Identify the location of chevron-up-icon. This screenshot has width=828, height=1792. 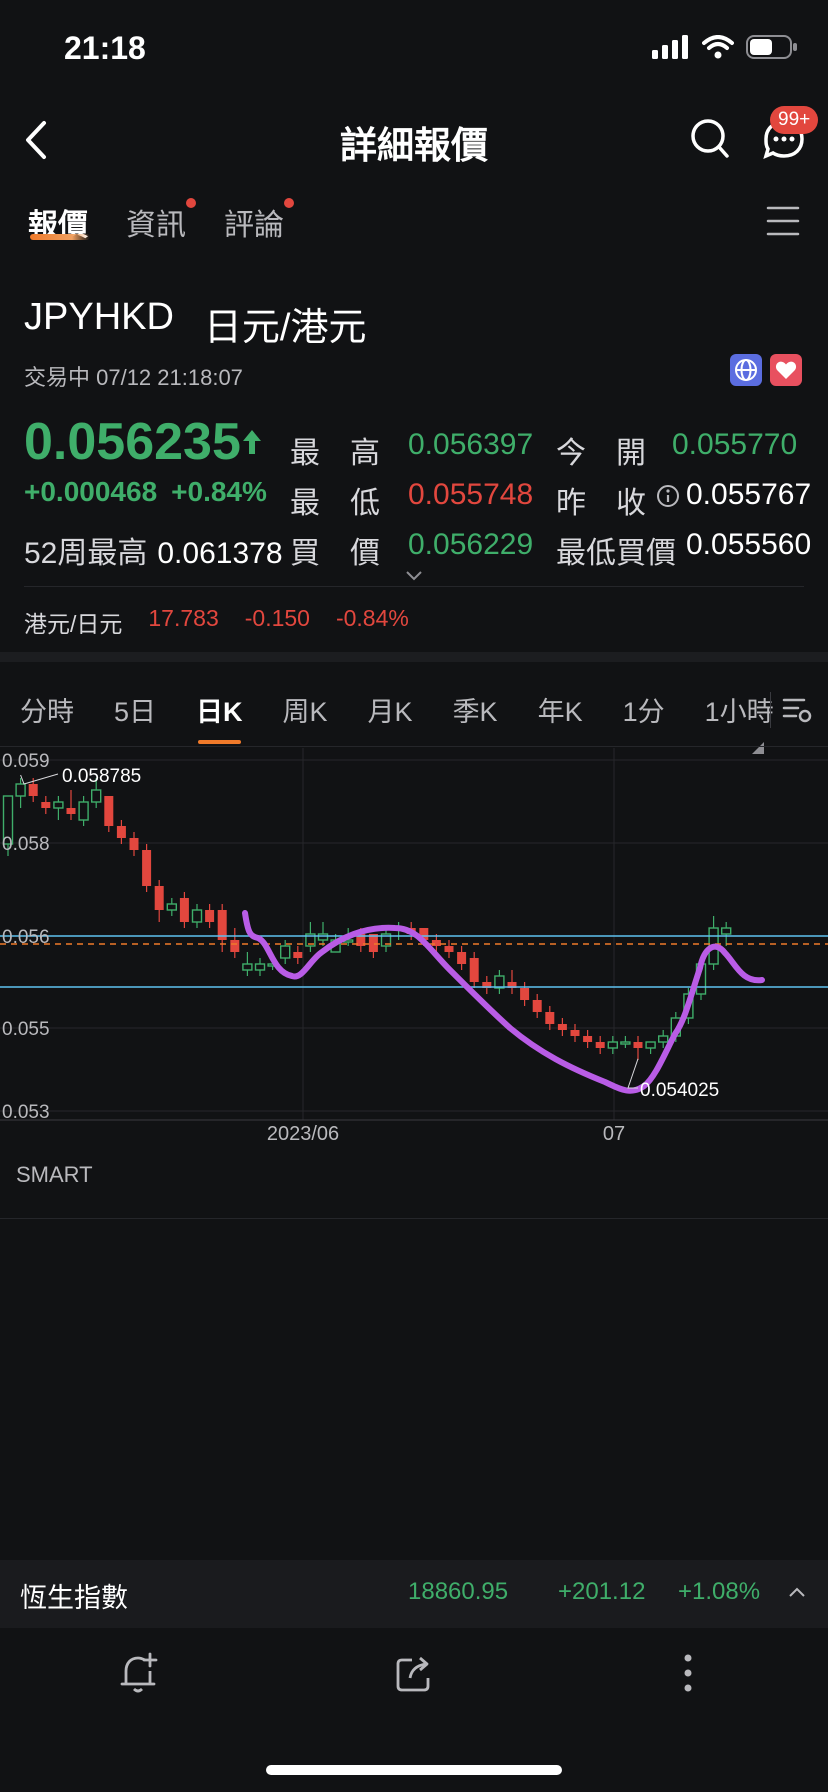
(797, 1592).